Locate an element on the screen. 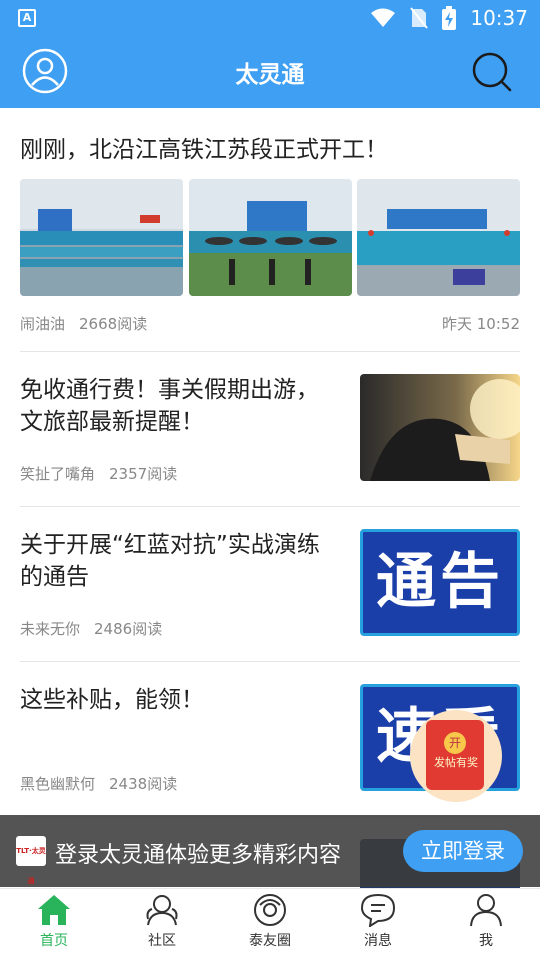  news-item: 免收通行费！事关假期出游，文旅部最新提醒！ 笑扯了嘴角 2357阅读 is located at coordinates (270, 429).